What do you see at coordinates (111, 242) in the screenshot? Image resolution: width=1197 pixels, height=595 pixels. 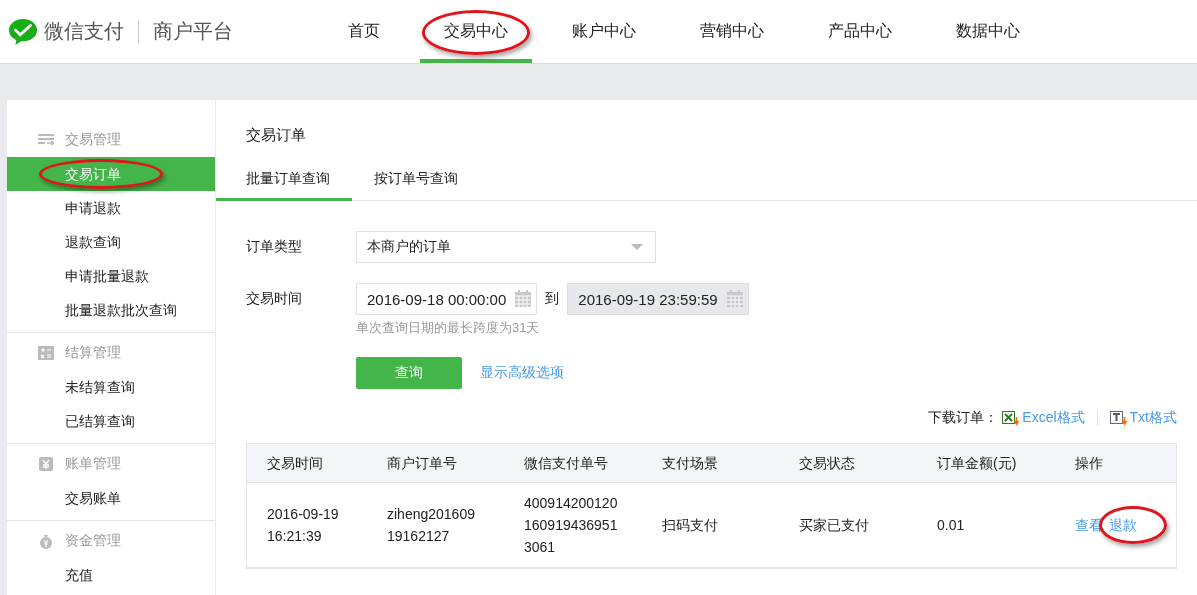 I see `sidebar-item: 退款查询` at bounding box center [111, 242].